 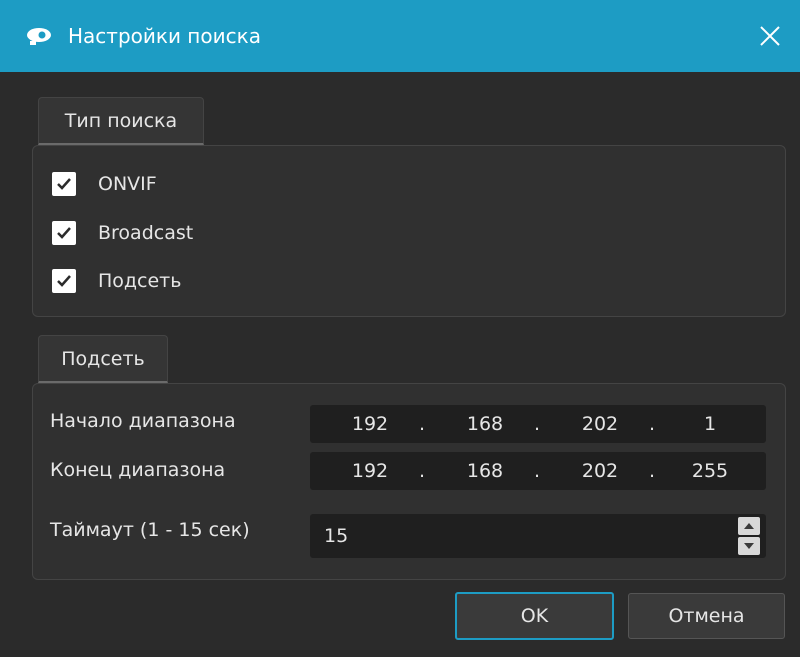 What do you see at coordinates (400, 36) in the screenshot?
I see `title-bar: Настройки поиска` at bounding box center [400, 36].